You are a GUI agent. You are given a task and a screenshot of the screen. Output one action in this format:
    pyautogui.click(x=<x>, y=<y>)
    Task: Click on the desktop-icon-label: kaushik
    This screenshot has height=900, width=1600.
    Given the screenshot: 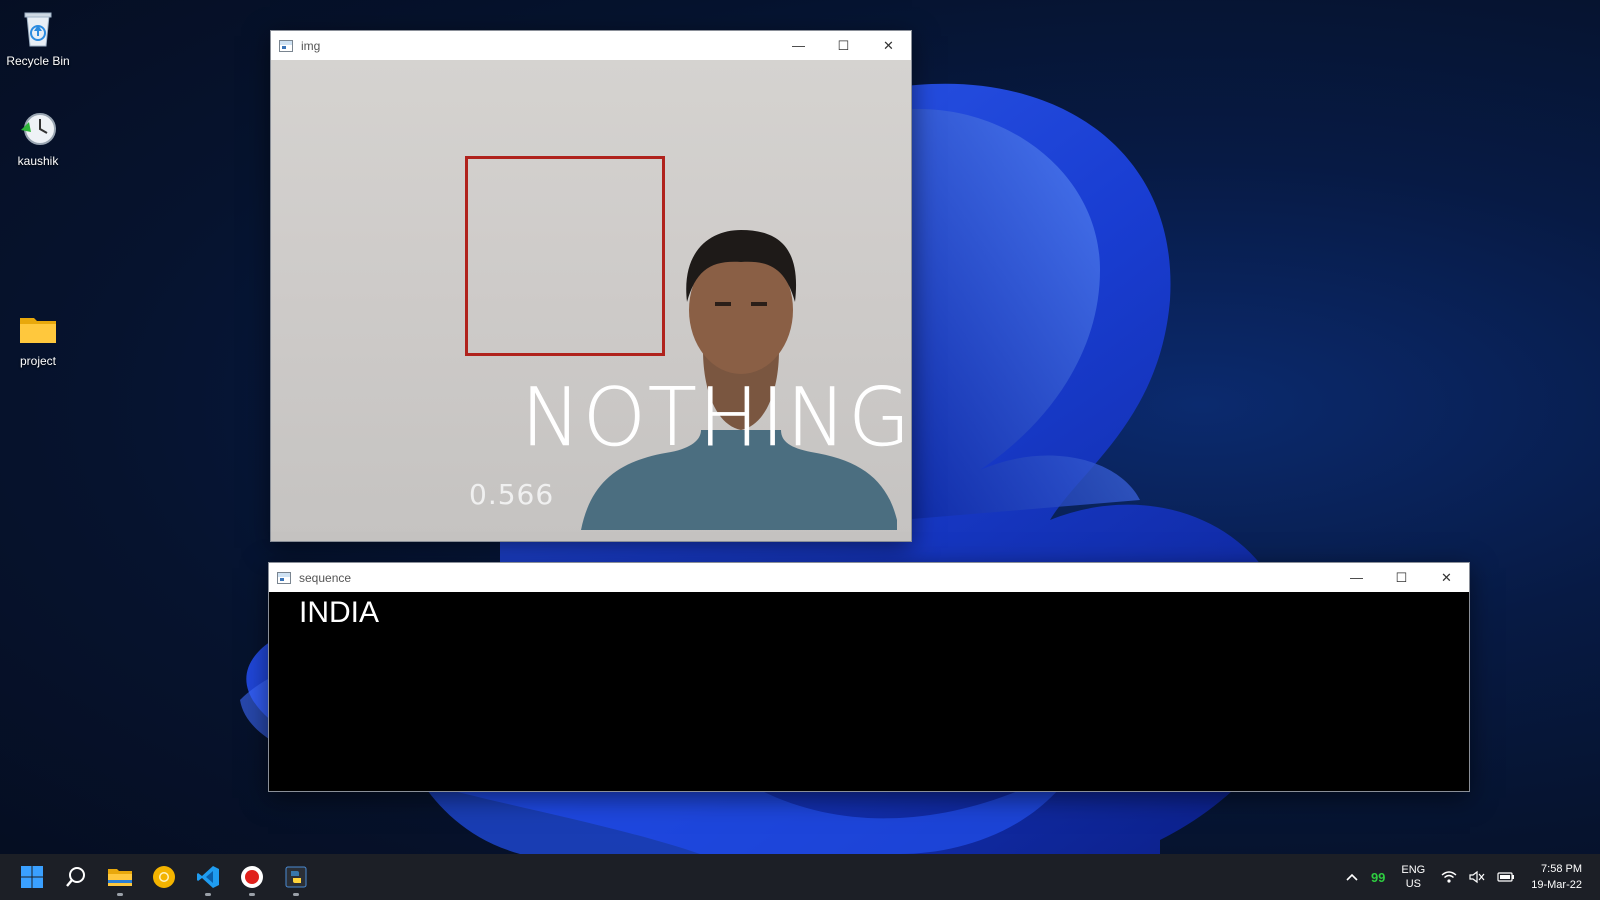 What is the action you would take?
    pyautogui.click(x=38, y=161)
    